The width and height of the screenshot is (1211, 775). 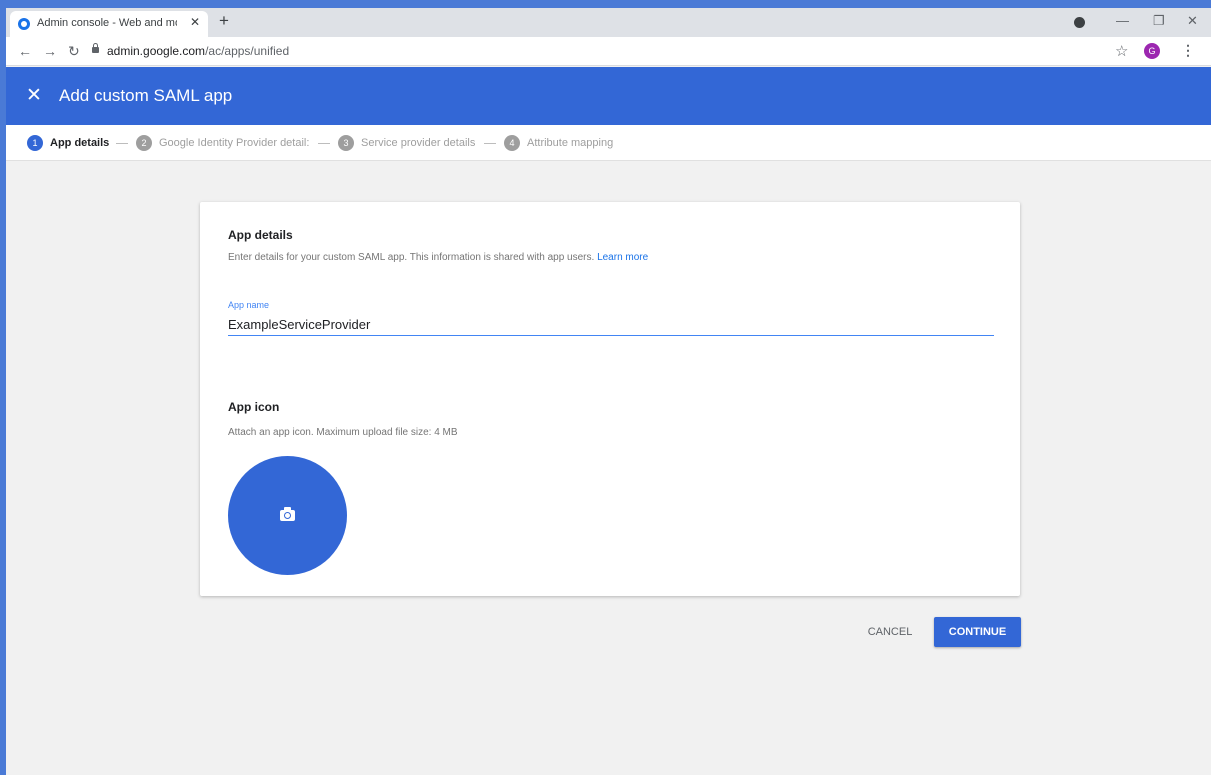 I want to click on url-path: /ac/apps/unified, so click(x=247, y=51).